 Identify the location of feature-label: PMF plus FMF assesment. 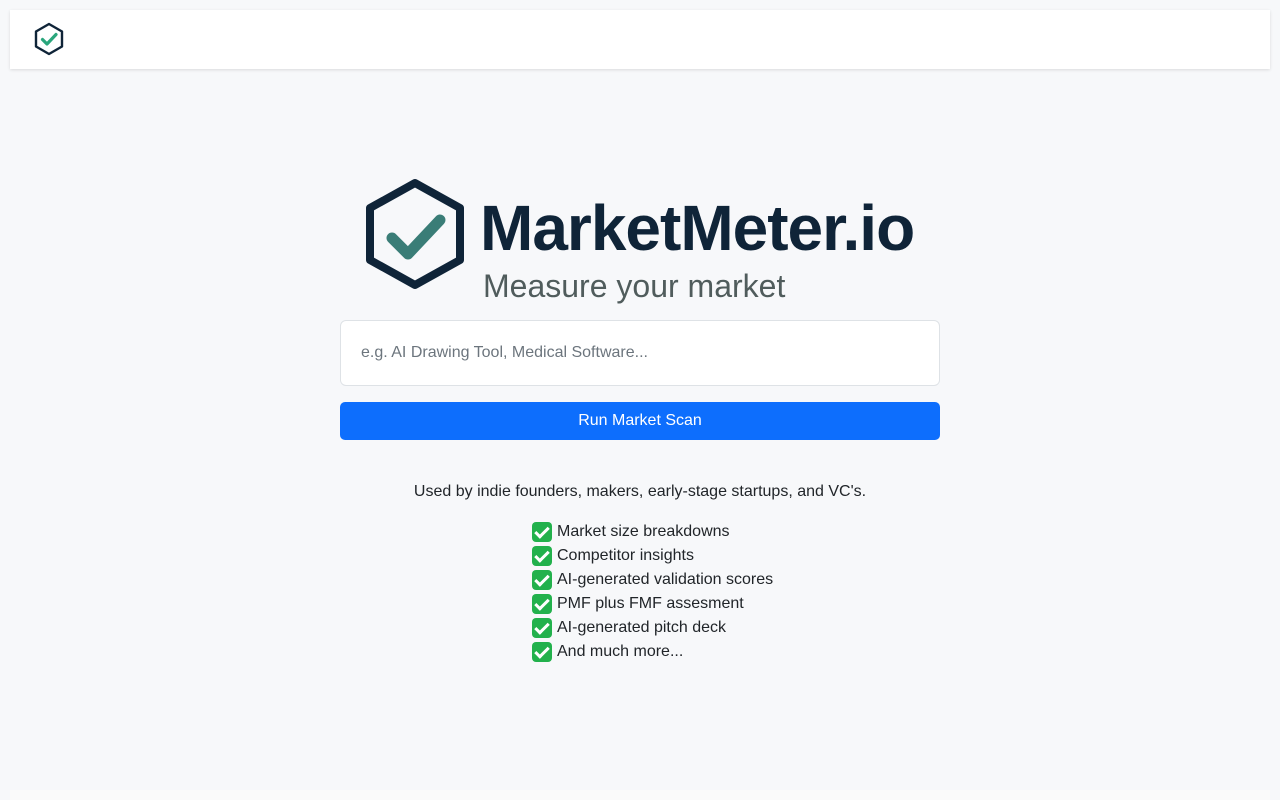
(650, 603).